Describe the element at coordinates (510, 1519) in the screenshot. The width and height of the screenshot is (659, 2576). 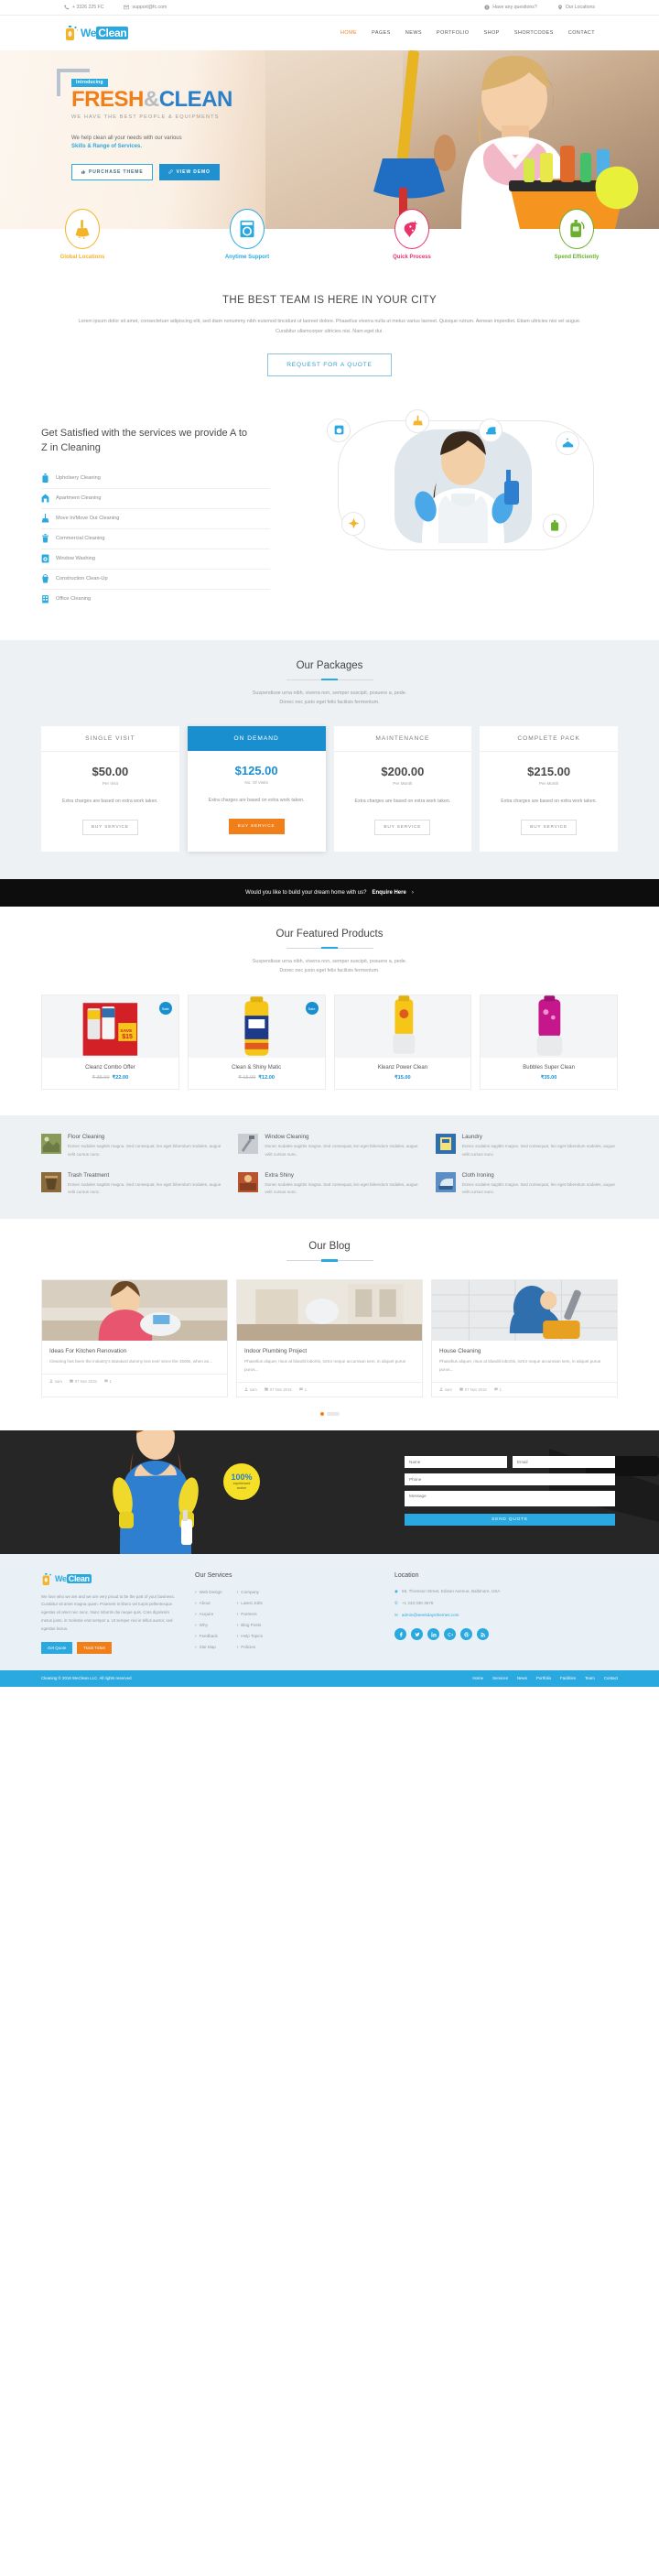
I see `send-quote-button: SEND QUOTE` at that location.